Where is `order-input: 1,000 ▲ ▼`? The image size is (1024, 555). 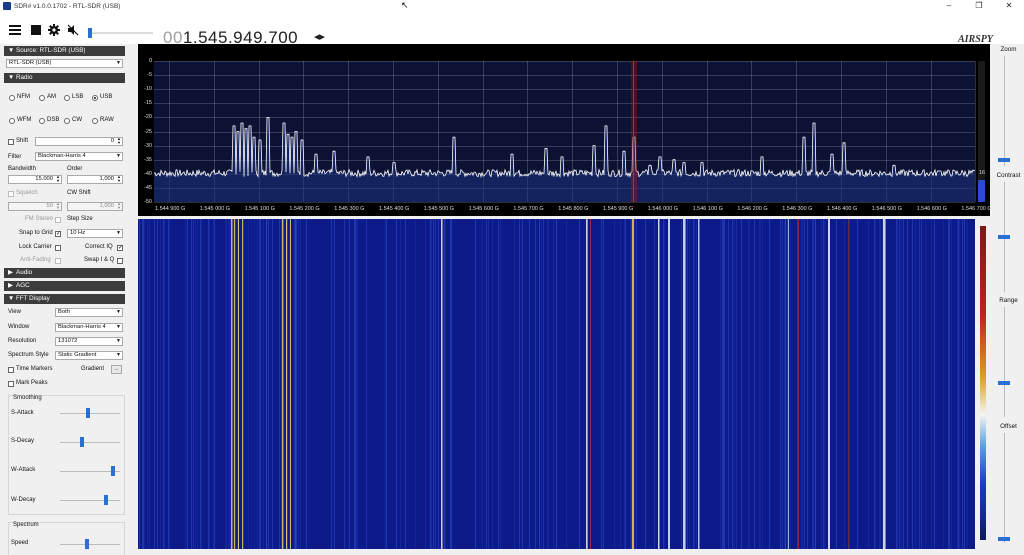
order-input: 1,000 ▲ ▼ is located at coordinates (95, 179).